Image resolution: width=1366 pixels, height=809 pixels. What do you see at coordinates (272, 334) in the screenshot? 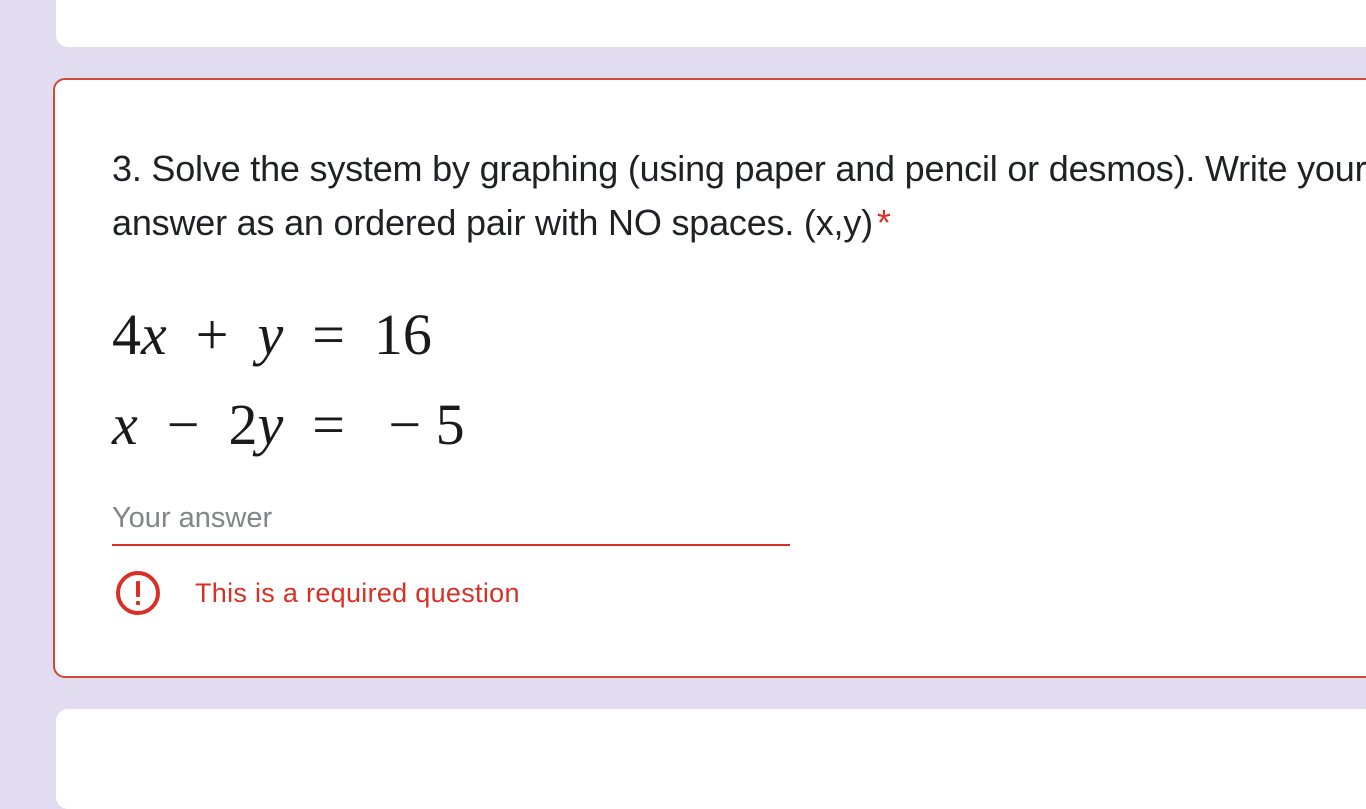
I see `equation-line-1: 4x + y = 16` at bounding box center [272, 334].